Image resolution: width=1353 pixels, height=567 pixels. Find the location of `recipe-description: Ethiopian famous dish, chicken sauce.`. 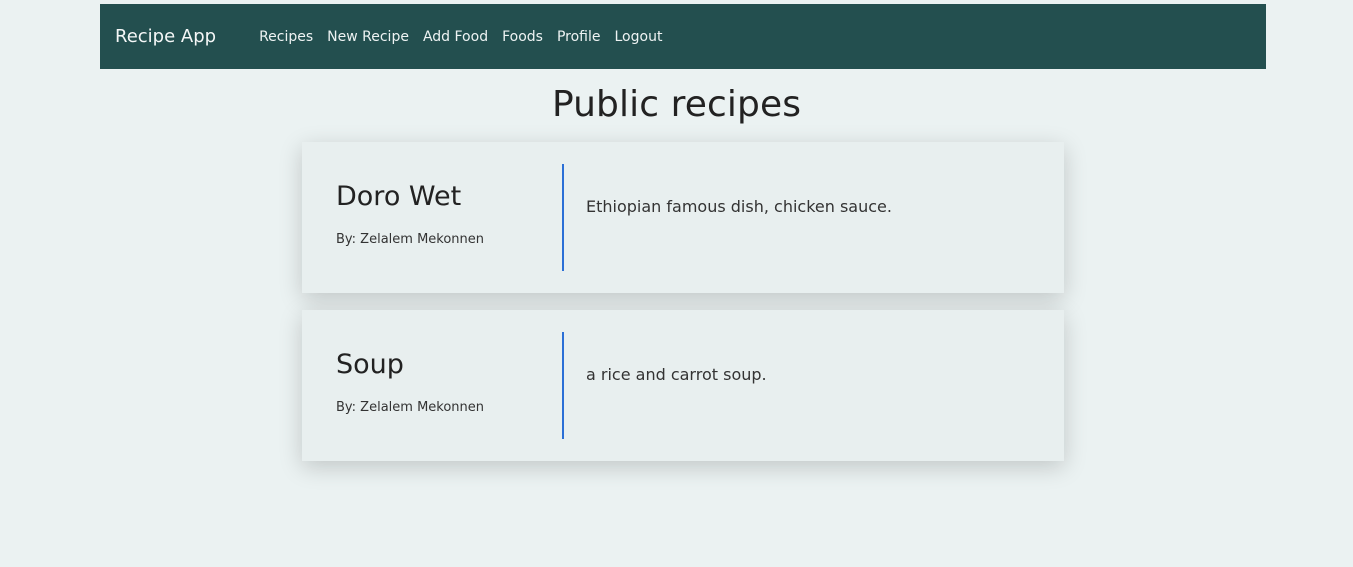

recipe-description: Ethiopian famous dish, chicken sauce. is located at coordinates (739, 206).